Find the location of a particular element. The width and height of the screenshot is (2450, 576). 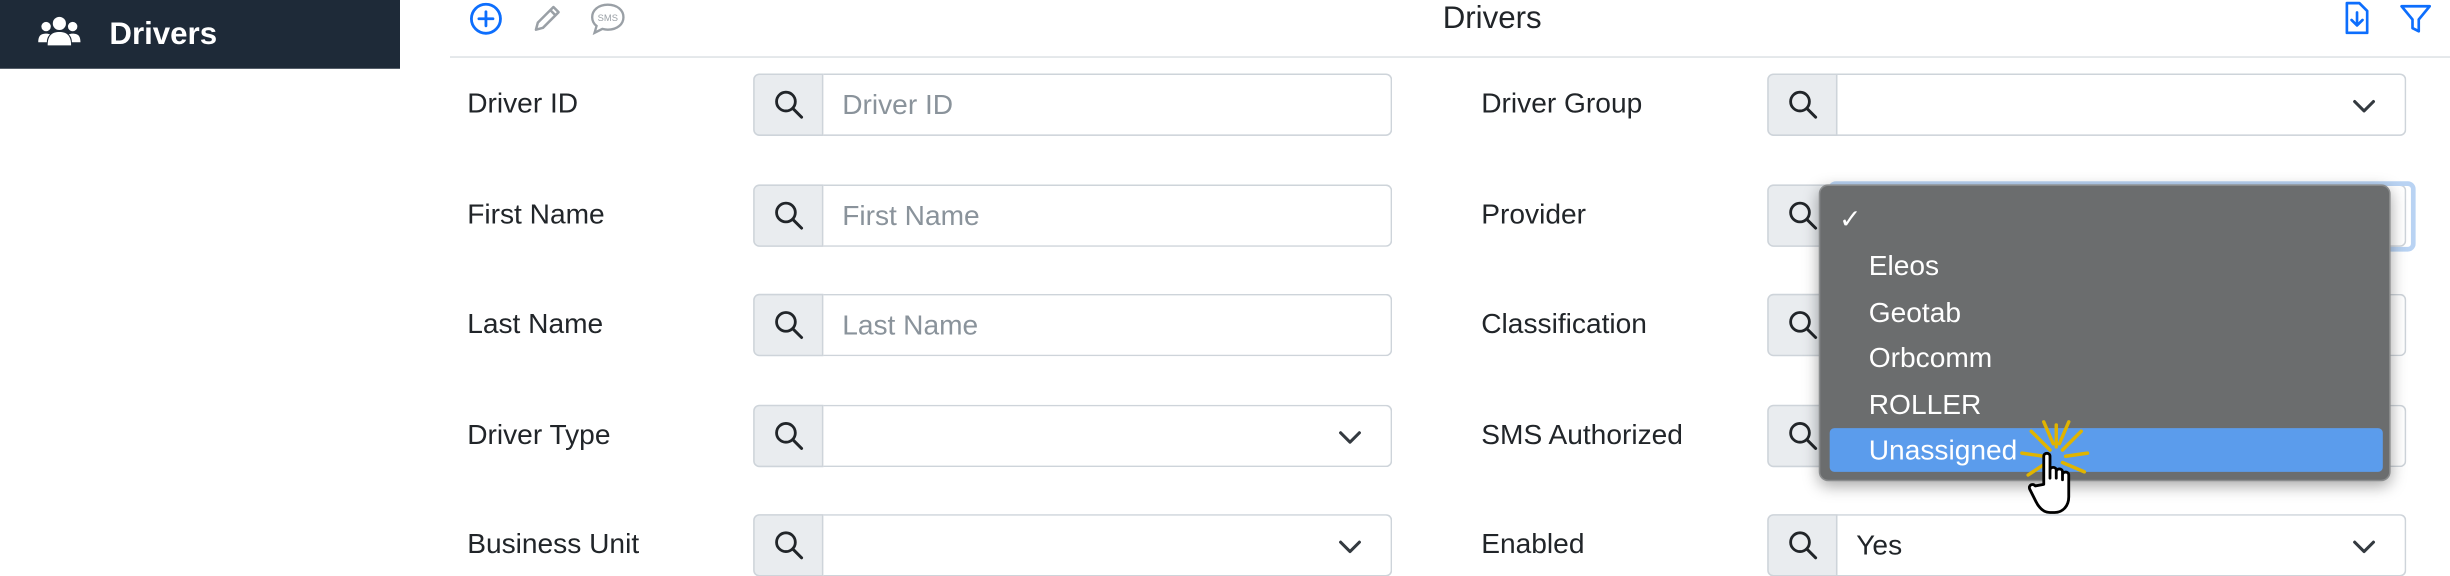

sms-icon: SMS is located at coordinates (608, 19).